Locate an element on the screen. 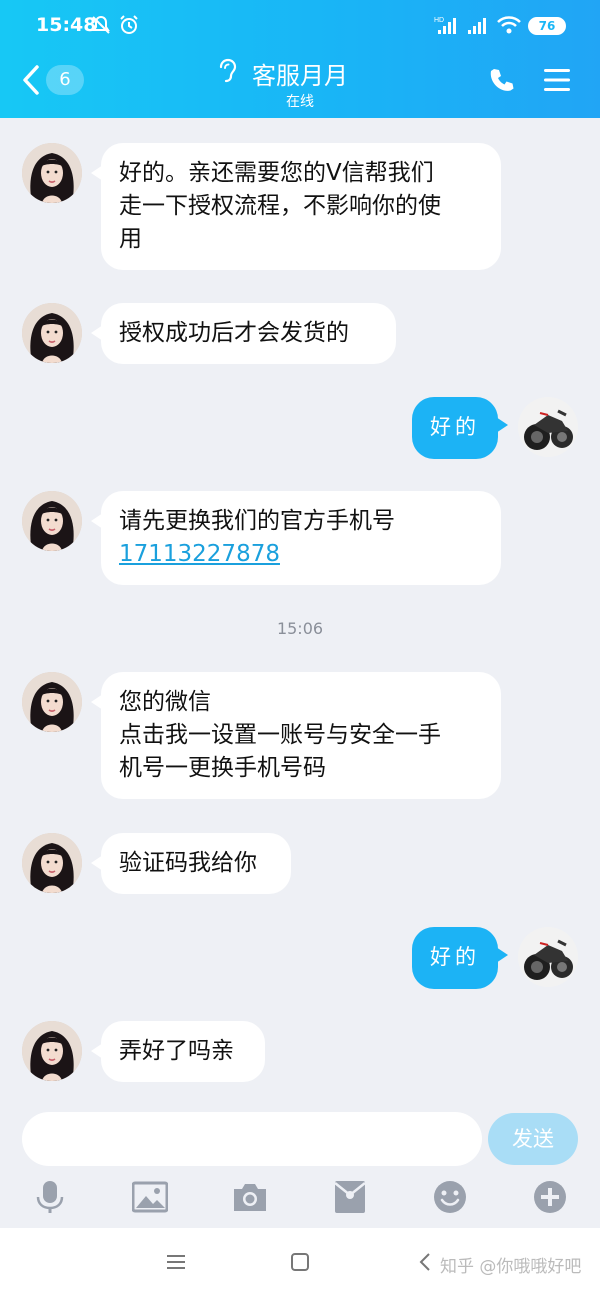 This screenshot has height=1300, width=600. message-text: 授权成功后才会发货的 is located at coordinates (234, 333).